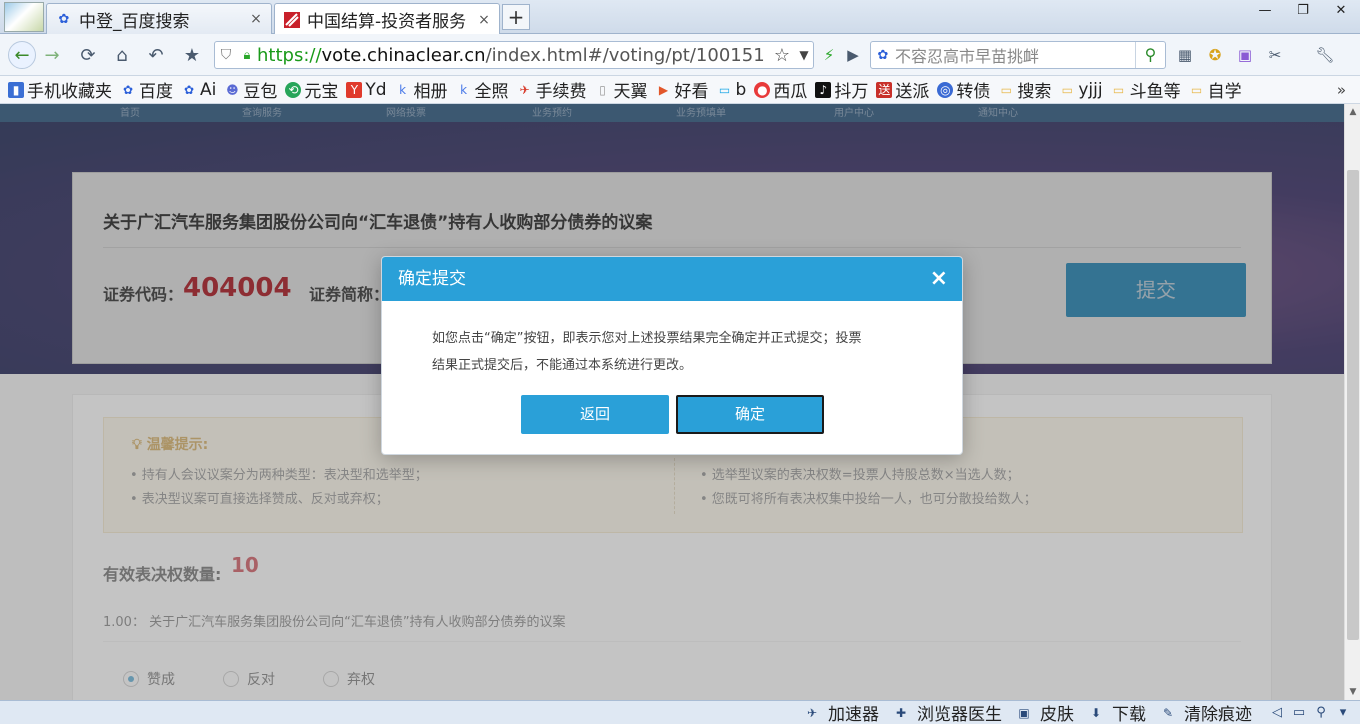 Image resolution: width=1360 pixels, height=724 pixels. What do you see at coordinates (376, 89) in the screenshot?
I see `bookmark-label: Yd` at bounding box center [376, 89].